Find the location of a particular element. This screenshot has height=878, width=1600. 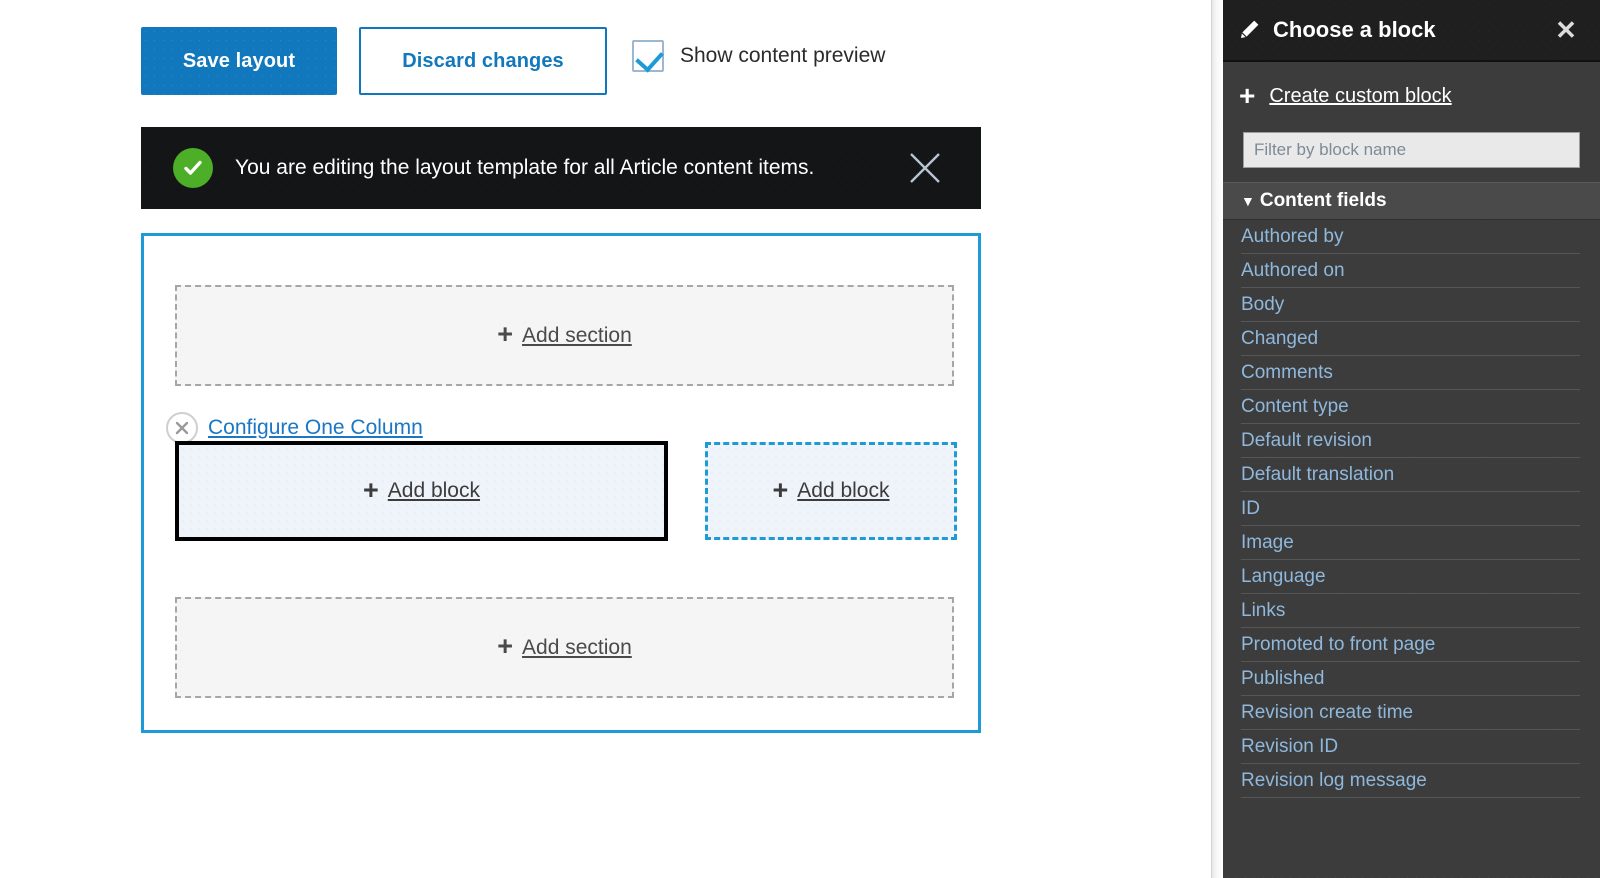

show-content-preview-control: Show content preview is located at coordinates (758, 56).